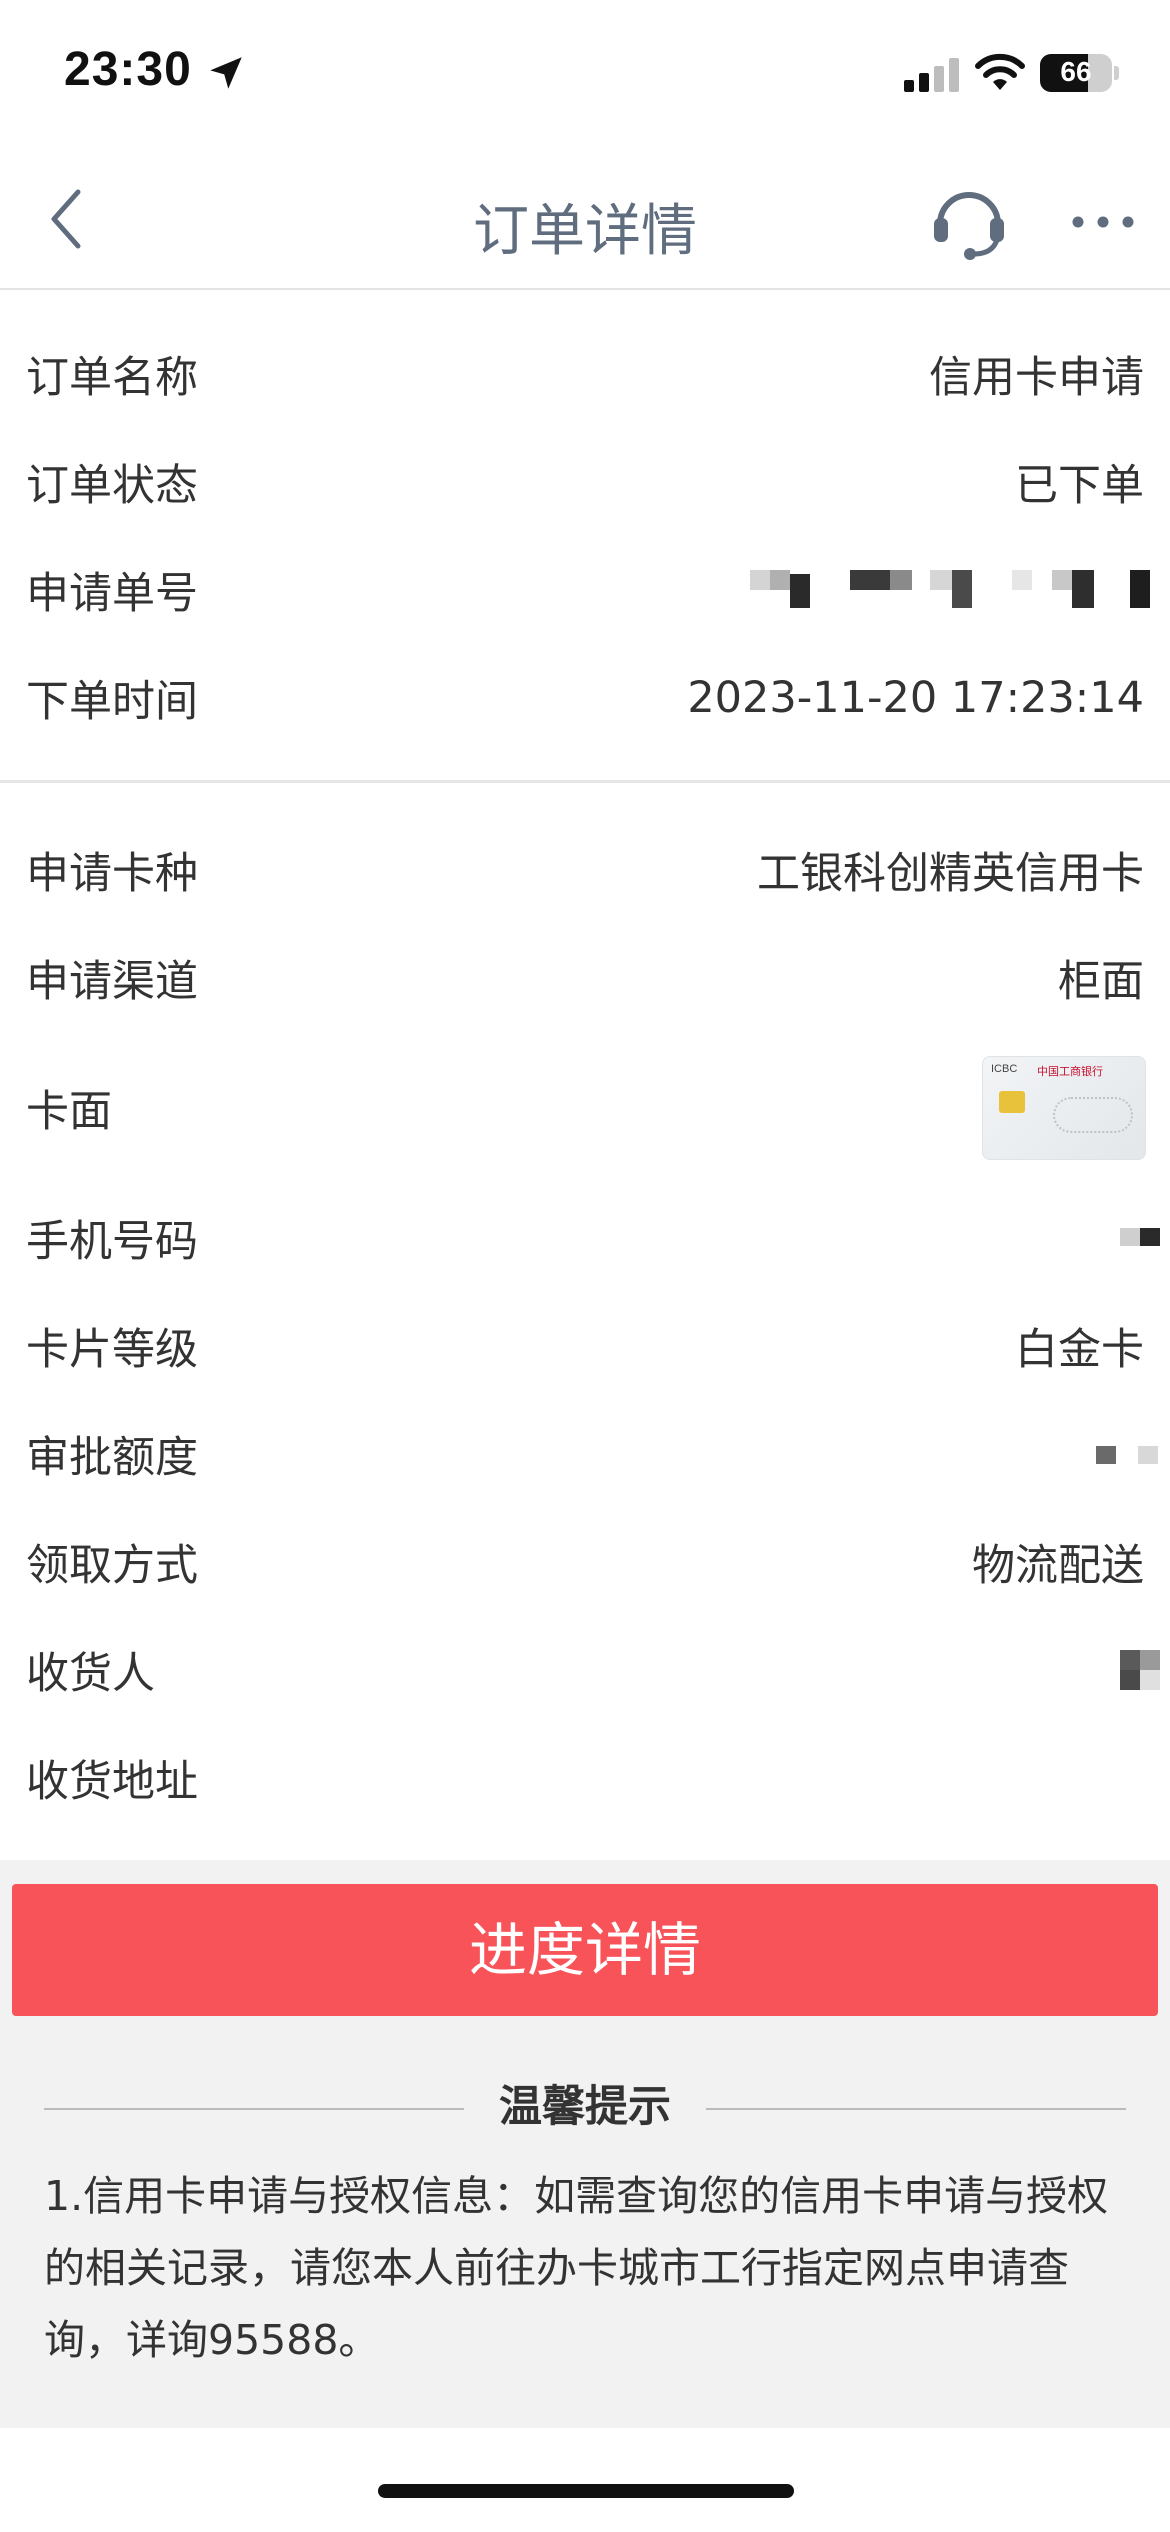 This screenshot has width=1170, height=2532. I want to click on more-dots-icon, so click(1103, 222).